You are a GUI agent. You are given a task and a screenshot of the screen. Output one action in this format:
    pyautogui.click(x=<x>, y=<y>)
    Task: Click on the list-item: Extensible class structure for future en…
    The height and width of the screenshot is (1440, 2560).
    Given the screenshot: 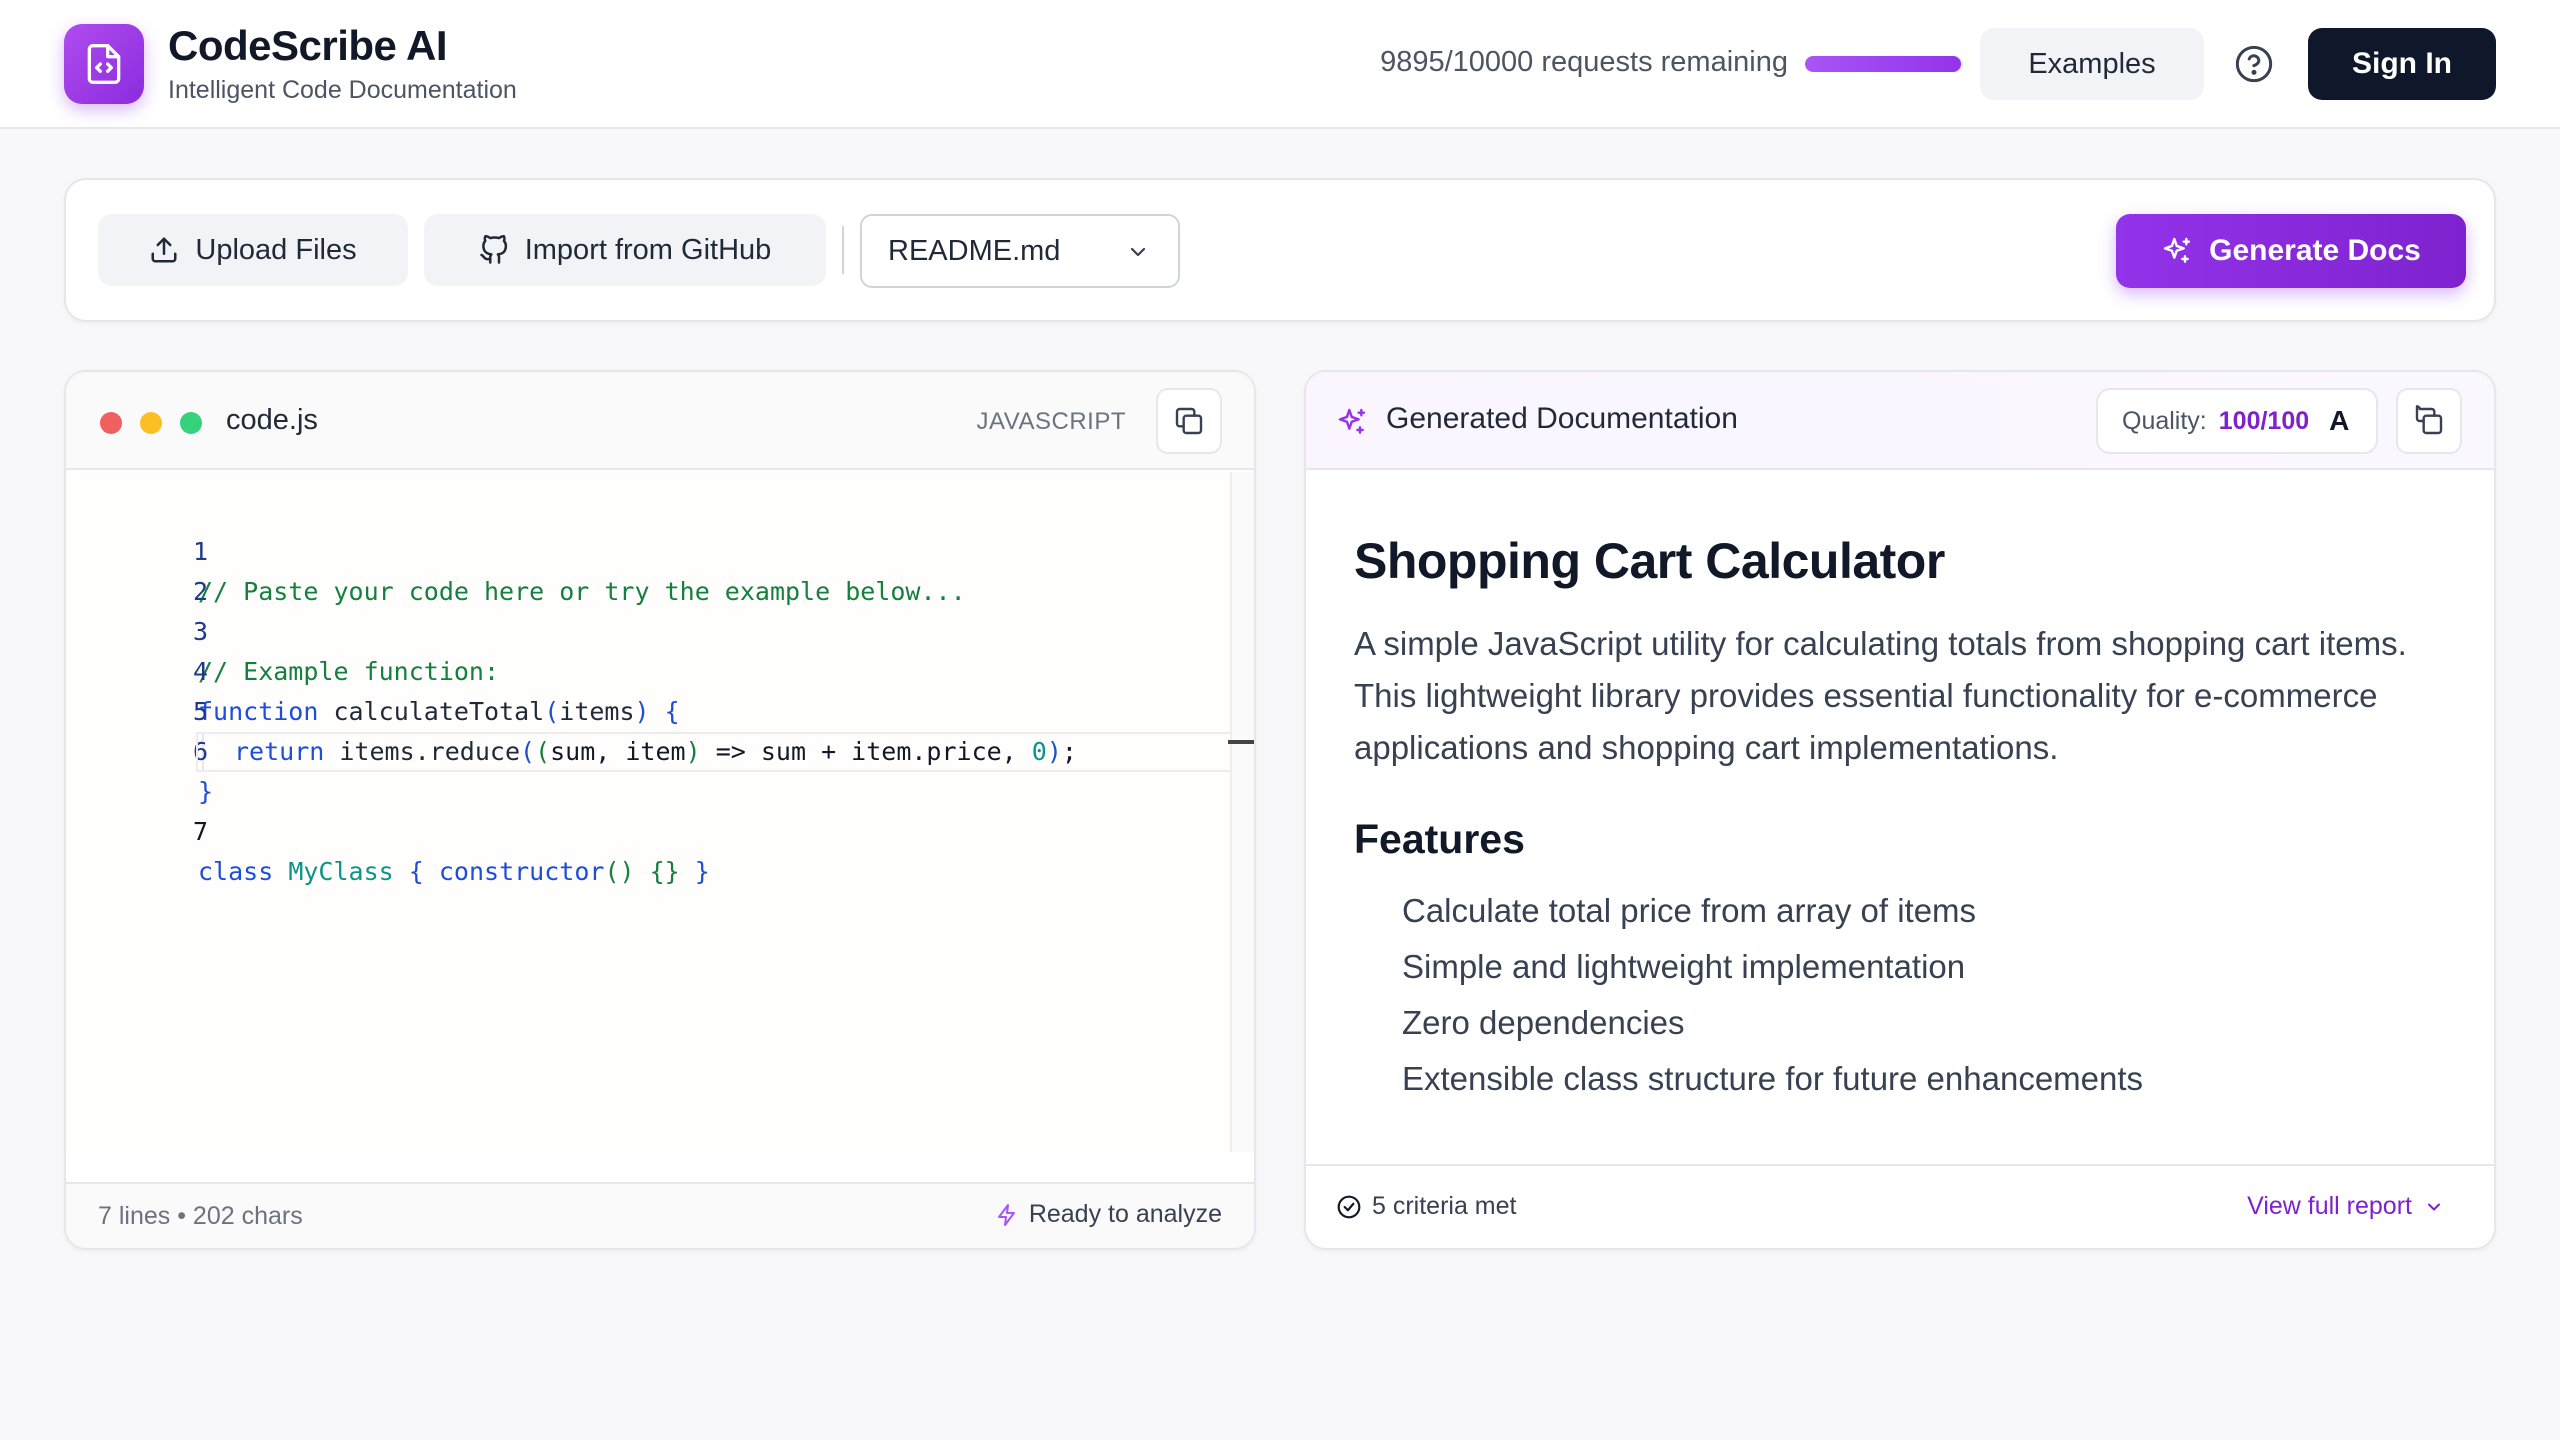 What is the action you would take?
    pyautogui.click(x=1773, y=1078)
    